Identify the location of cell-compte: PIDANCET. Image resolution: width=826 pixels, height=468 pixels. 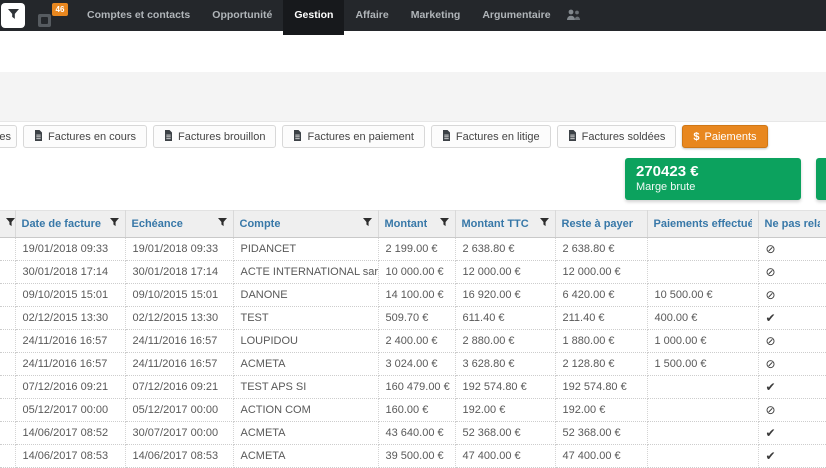
(306, 249).